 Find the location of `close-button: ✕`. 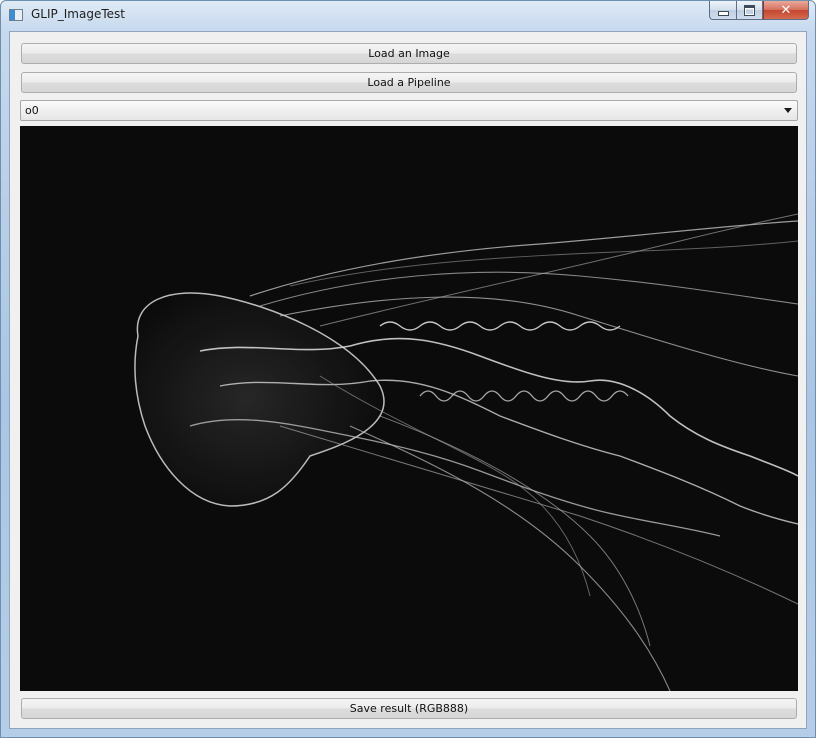

close-button: ✕ is located at coordinates (786, 10).